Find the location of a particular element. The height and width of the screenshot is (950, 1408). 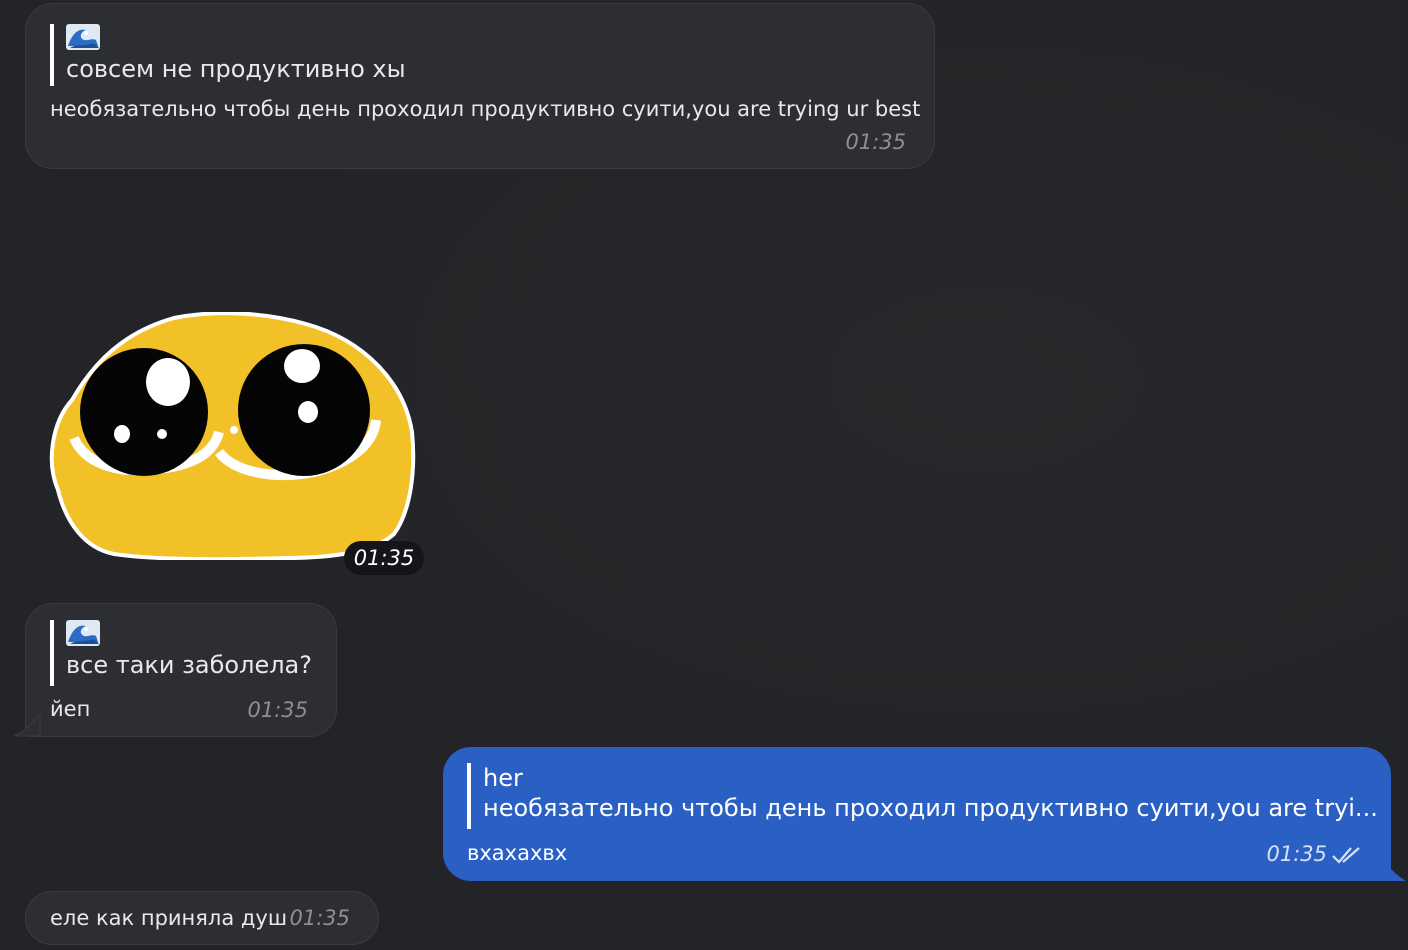

reply-quote: совсем не продуктивно хы is located at coordinates (228, 55).